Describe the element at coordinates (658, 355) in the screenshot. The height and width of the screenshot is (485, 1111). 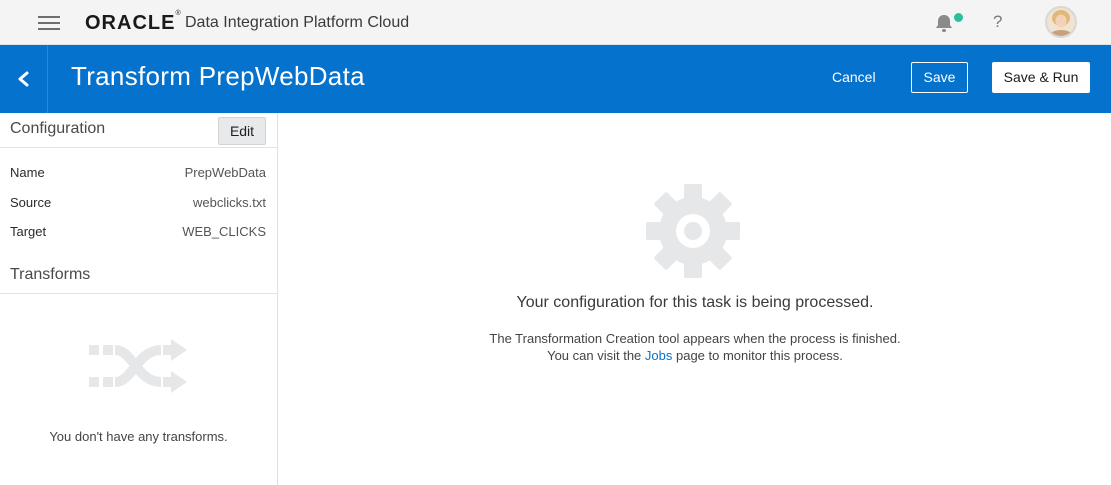
I see `jobs-link: Jobs` at that location.